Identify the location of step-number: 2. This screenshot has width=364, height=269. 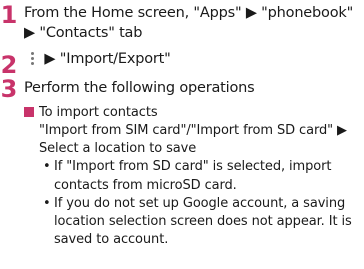
(9, 65).